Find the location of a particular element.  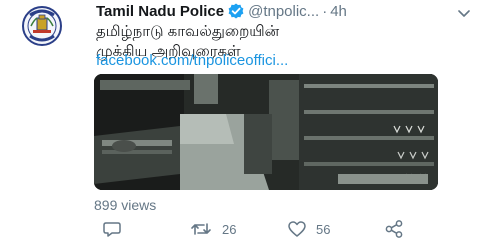

like-count: 56 is located at coordinates (323, 229).